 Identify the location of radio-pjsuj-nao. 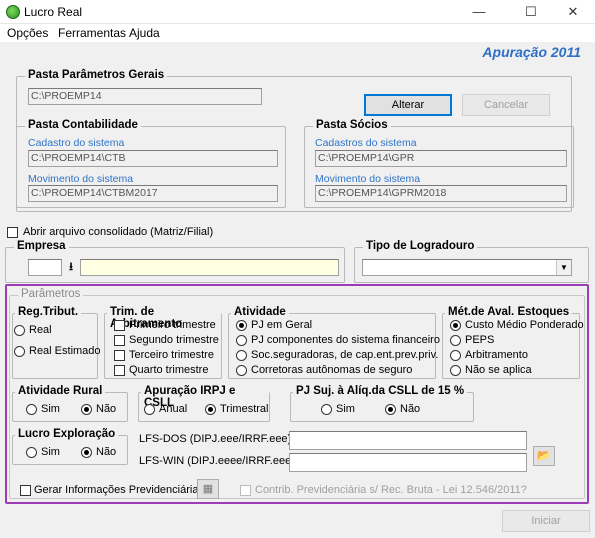
(390, 409).